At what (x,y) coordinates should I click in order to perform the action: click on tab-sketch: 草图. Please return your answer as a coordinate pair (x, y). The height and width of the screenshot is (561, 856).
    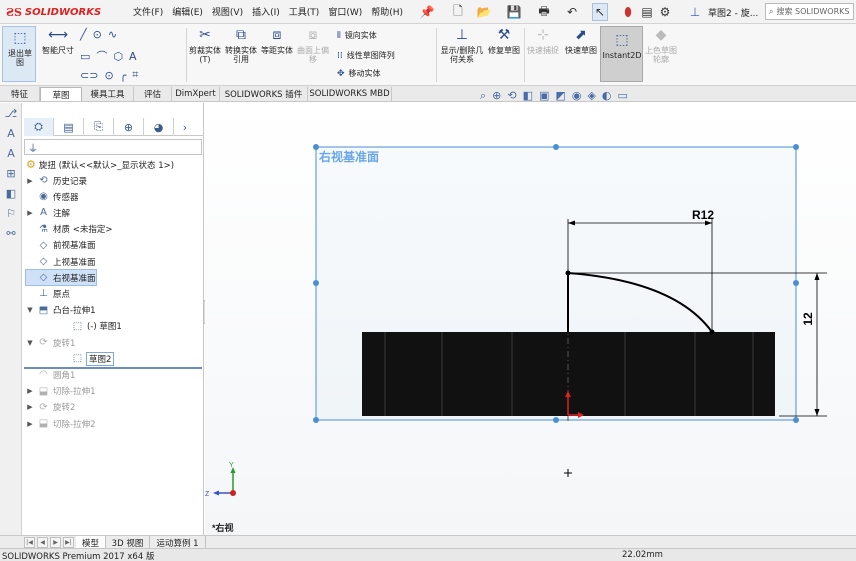
    Looking at the image, I should click on (61, 94).